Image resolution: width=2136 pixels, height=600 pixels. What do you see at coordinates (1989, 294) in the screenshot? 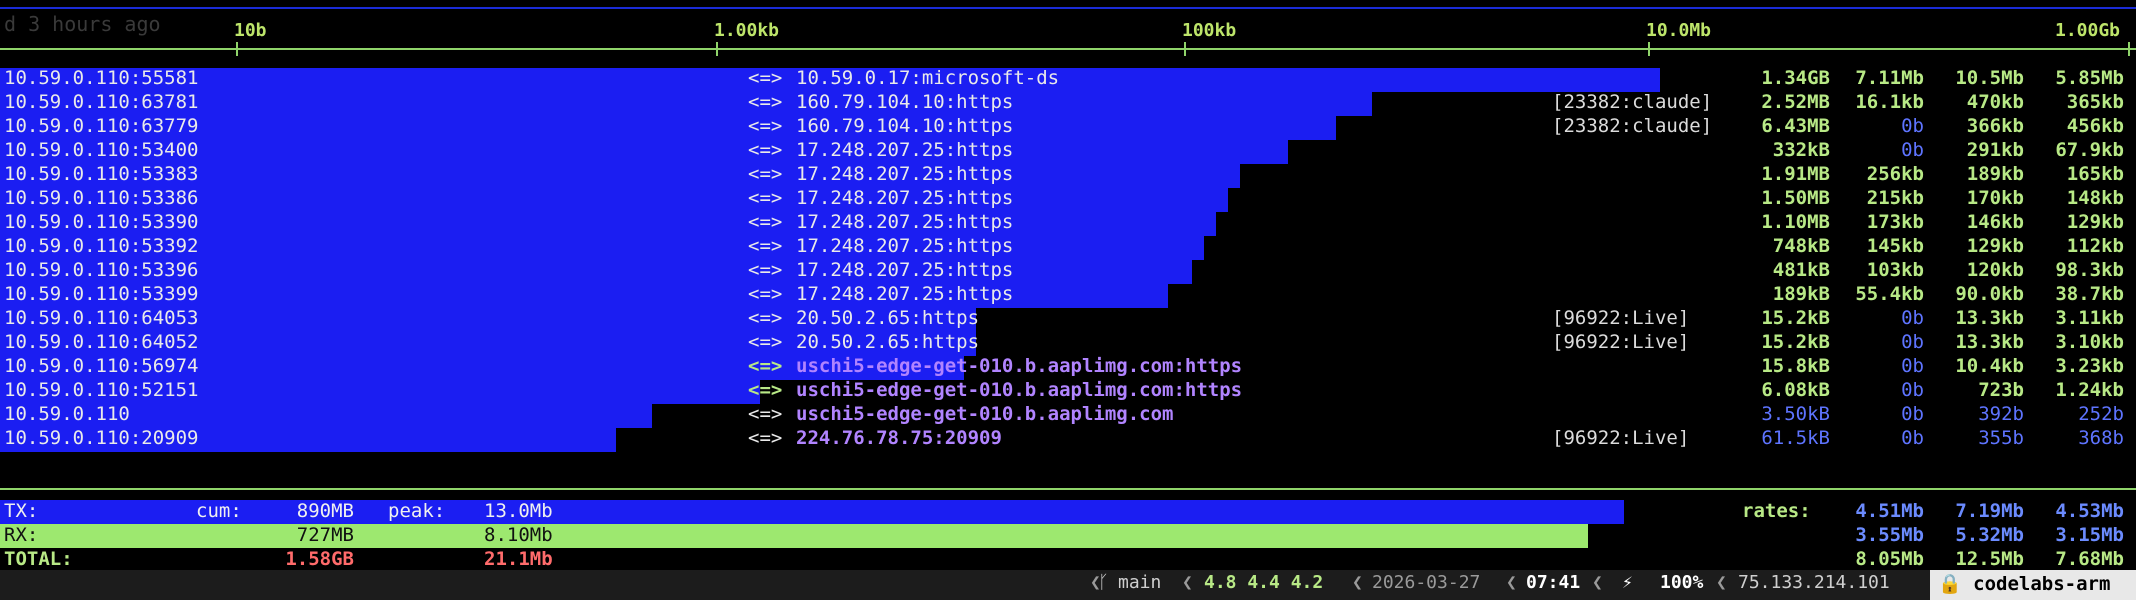
I see `rate-10s: 90.0kb` at bounding box center [1989, 294].